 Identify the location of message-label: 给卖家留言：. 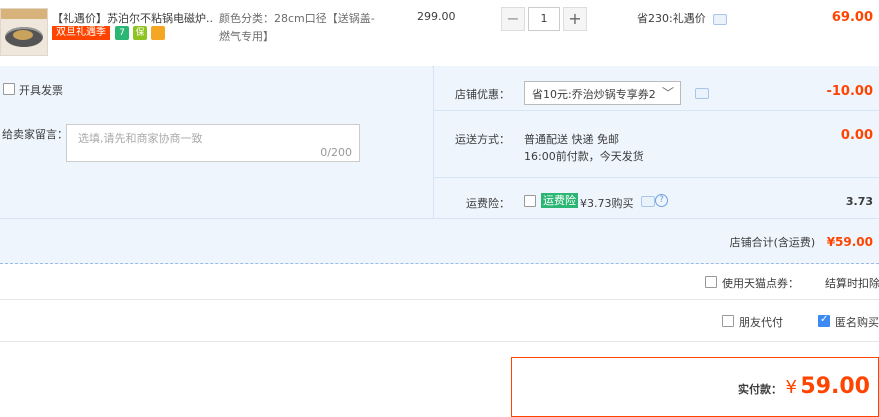
(35, 134).